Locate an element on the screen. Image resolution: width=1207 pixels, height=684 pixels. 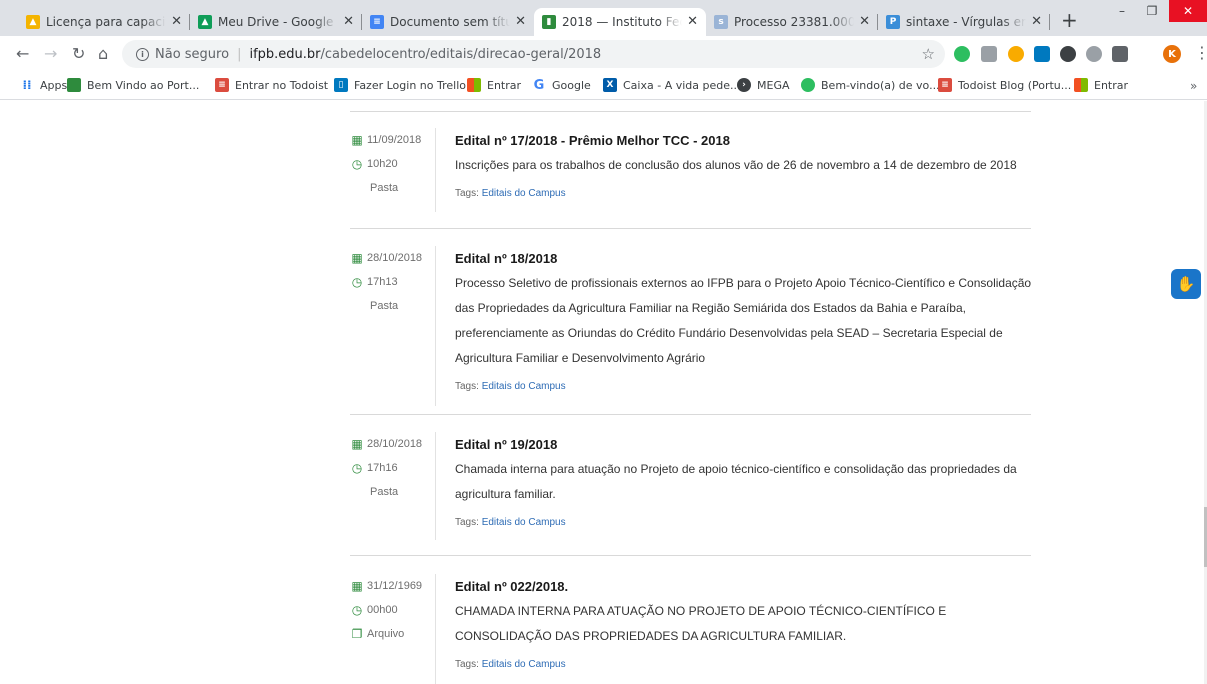
pocket-extension-icon is located at coordinates (1120, 54).